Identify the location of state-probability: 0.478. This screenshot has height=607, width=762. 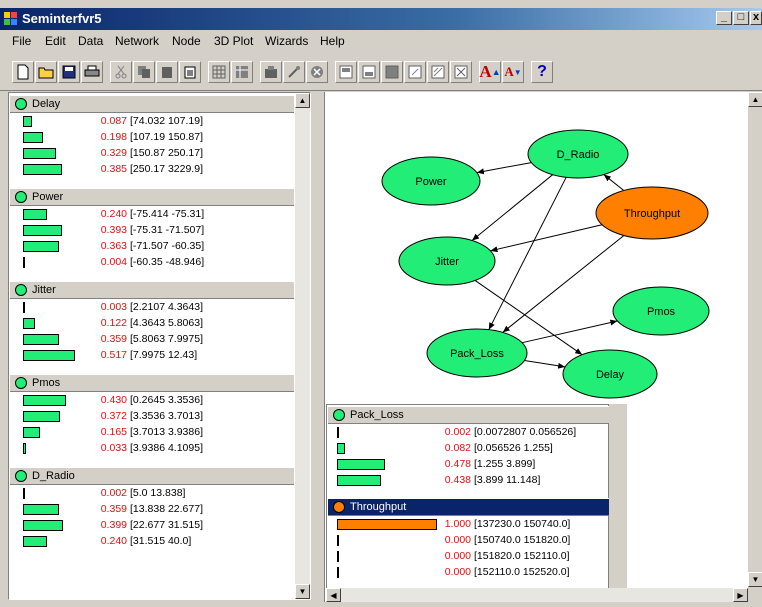
(457, 464).